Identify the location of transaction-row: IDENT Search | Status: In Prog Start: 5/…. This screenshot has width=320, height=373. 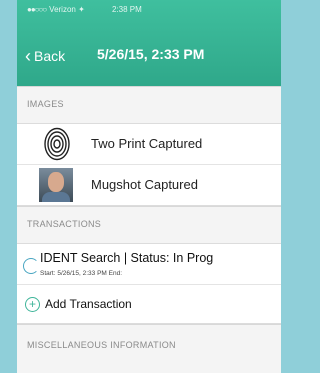
(149, 264).